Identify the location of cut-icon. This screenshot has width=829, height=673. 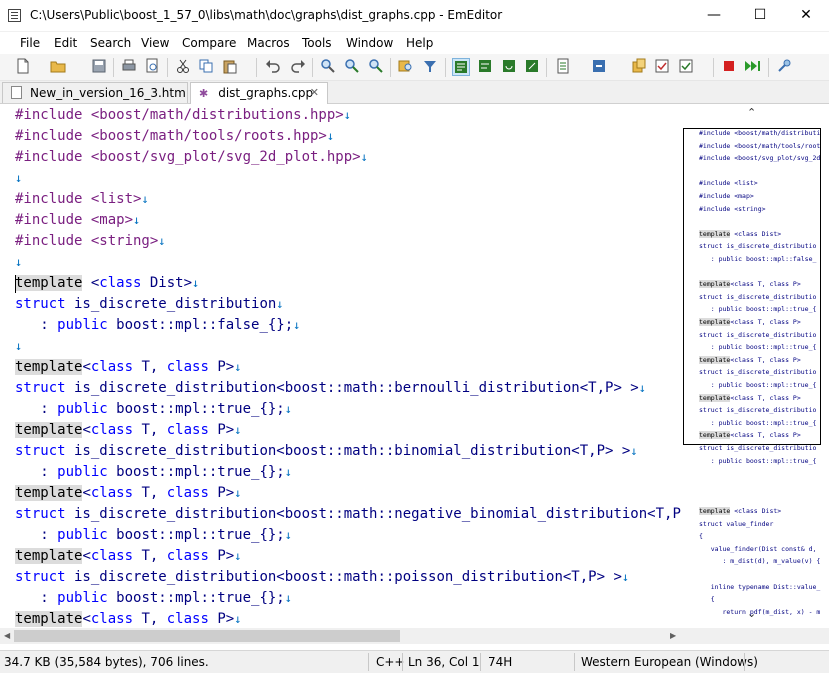
(183, 67).